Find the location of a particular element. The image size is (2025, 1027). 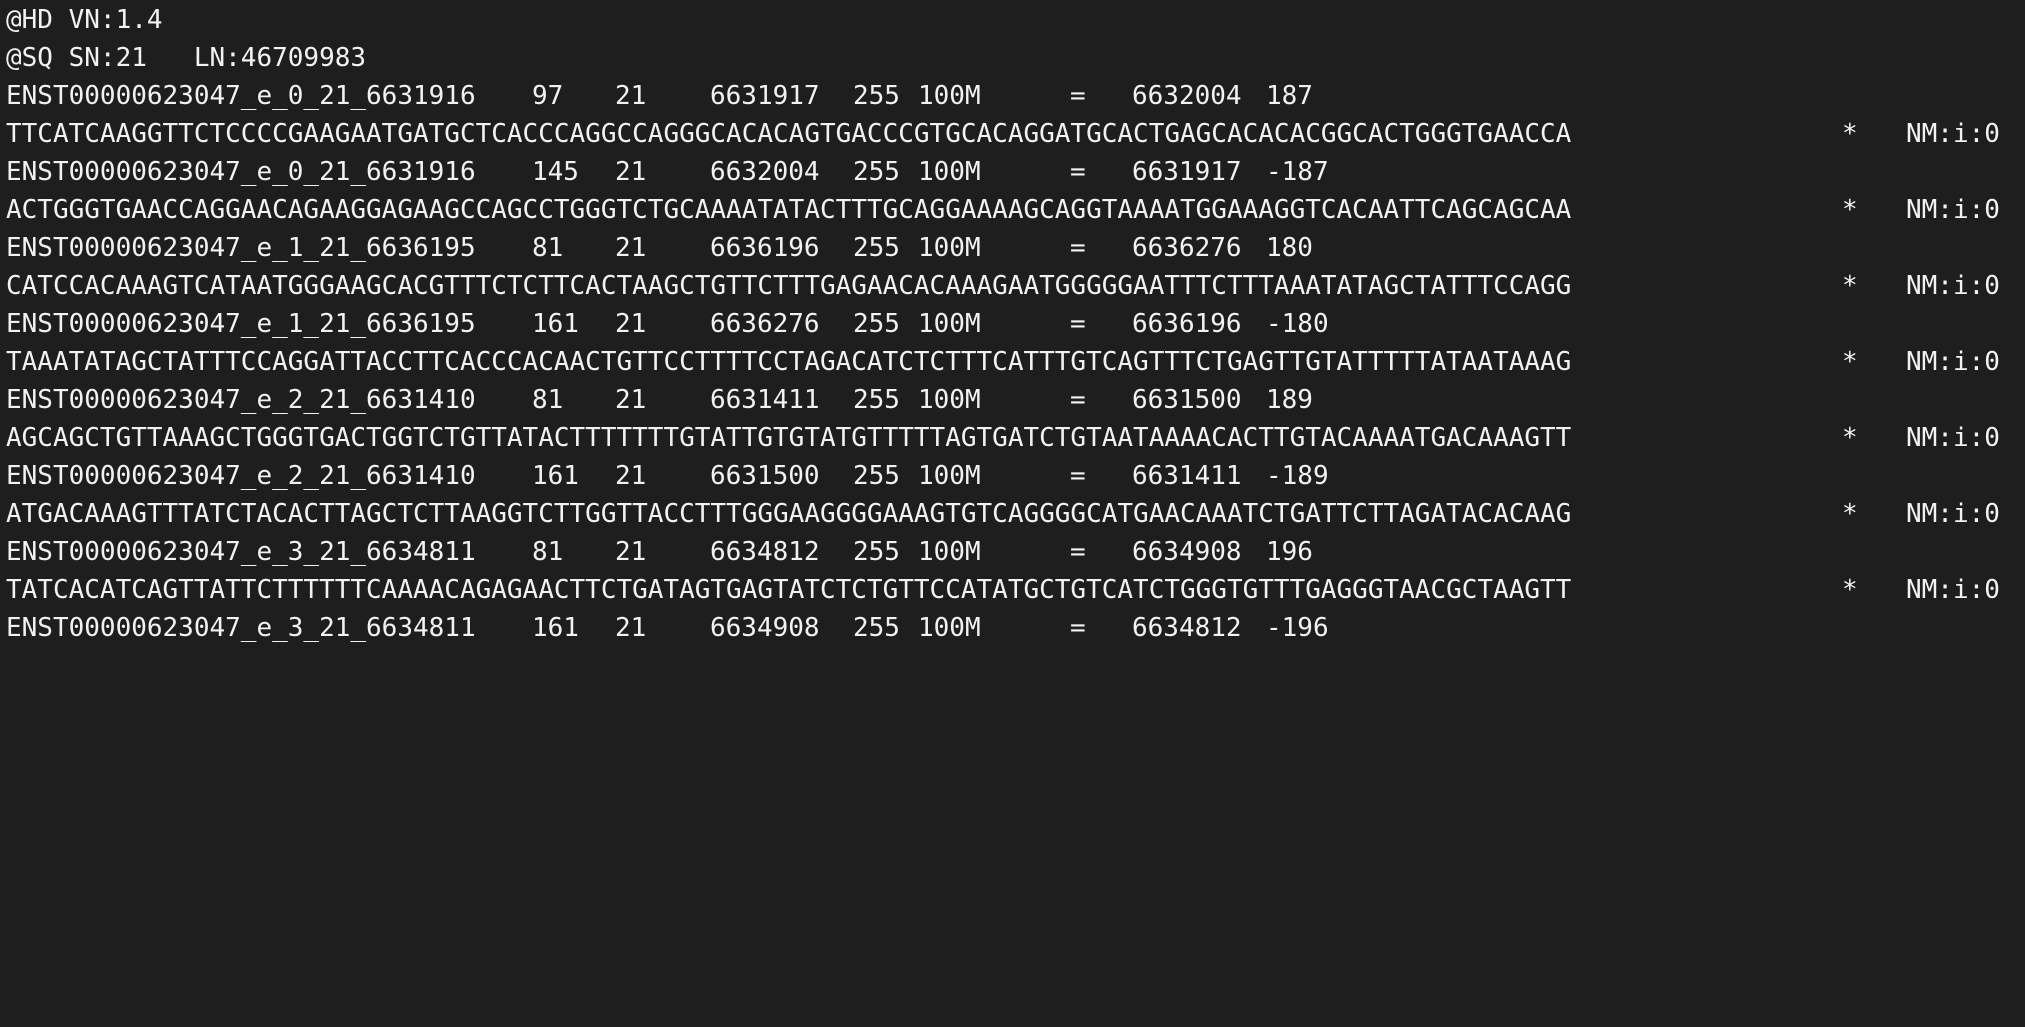

read-position: 6632004 is located at coordinates (765, 172).